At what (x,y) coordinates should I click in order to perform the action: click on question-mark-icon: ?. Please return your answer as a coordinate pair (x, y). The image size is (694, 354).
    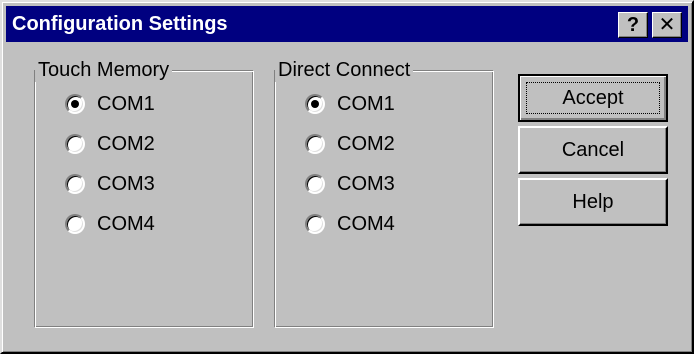
    Looking at the image, I should click on (633, 25).